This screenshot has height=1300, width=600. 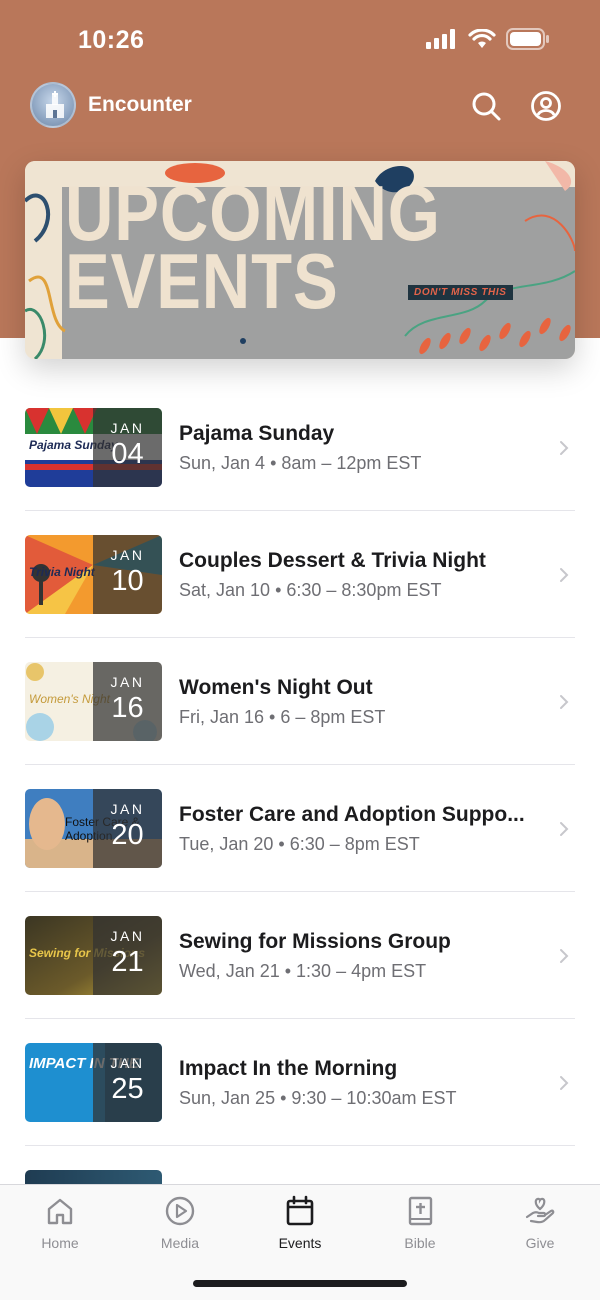 I want to click on tab-label: Give, so click(x=540, y=1243).